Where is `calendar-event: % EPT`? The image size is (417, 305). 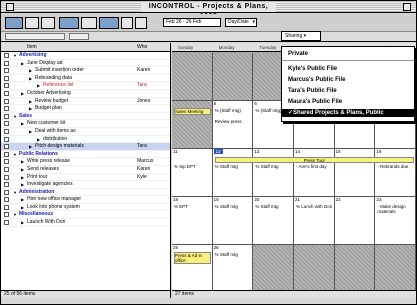 calendar-event: % EPT is located at coordinates (192, 206).